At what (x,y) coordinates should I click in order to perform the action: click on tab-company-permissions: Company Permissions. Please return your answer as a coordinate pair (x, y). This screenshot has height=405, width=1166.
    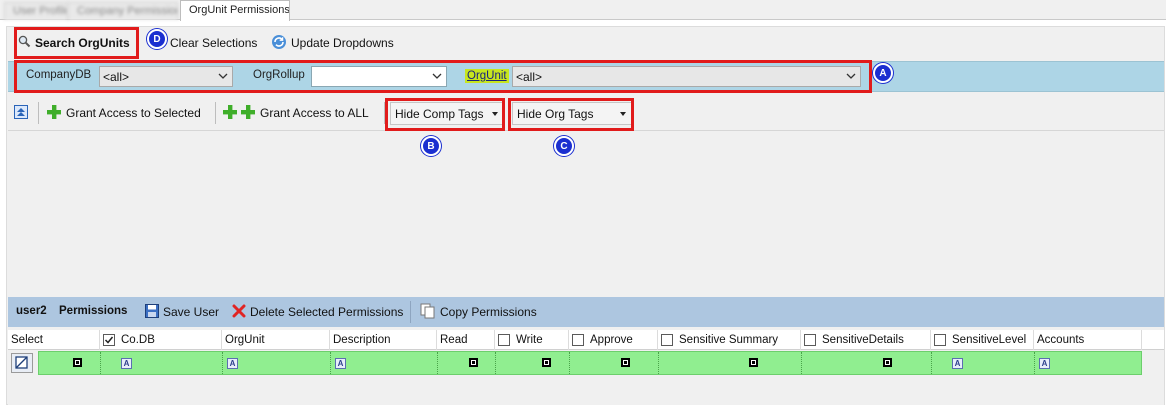
    Looking at the image, I should click on (123, 11).